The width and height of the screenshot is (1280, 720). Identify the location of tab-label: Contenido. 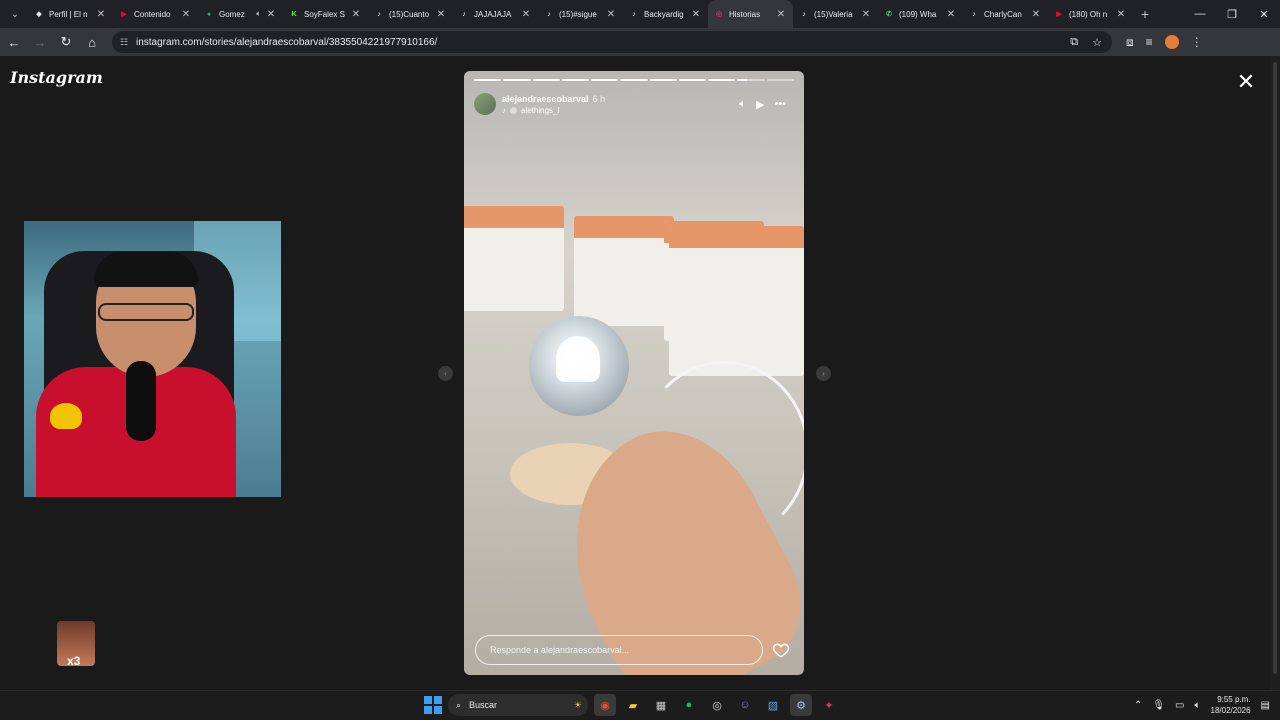
(152, 14).